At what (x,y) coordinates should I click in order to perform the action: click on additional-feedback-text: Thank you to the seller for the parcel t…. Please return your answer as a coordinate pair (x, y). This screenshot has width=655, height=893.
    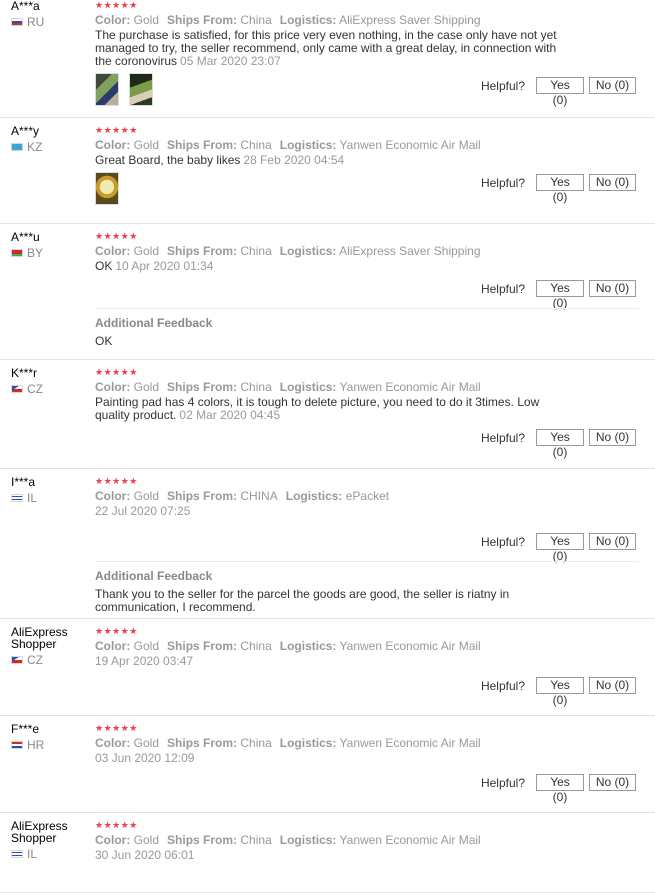
    Looking at the image, I should click on (302, 600).